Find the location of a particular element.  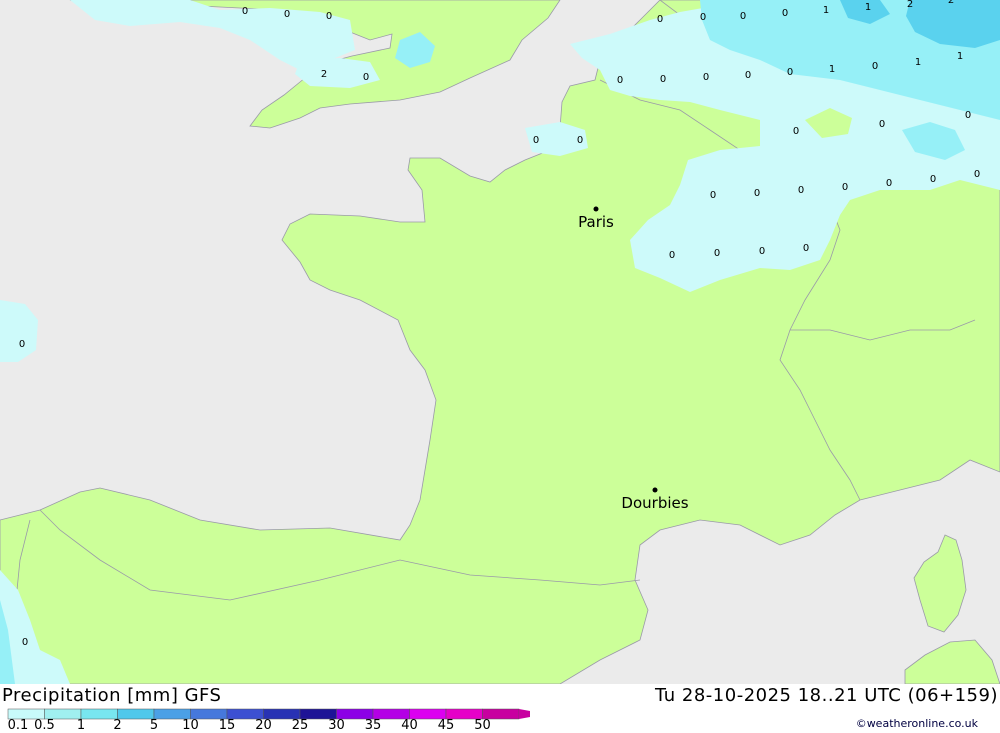

legend-tick-label: 0.5 is located at coordinates (44, 725).